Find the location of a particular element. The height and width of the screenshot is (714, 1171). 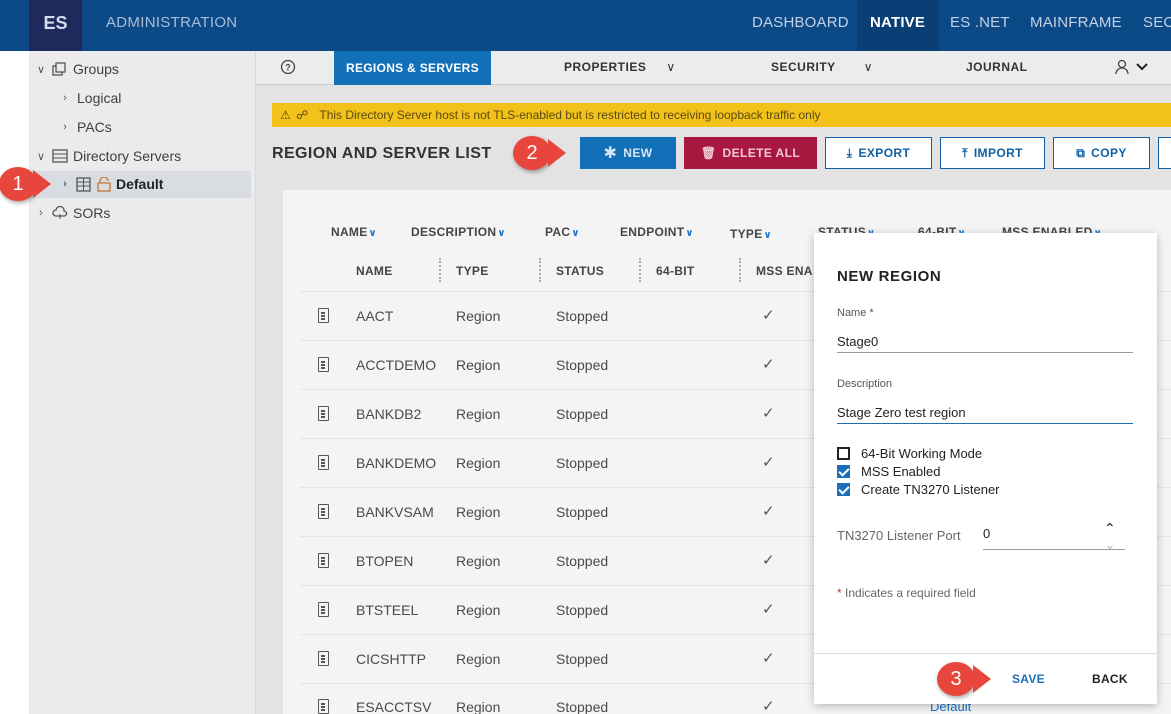

column-status: STATUS is located at coordinates (580, 271).